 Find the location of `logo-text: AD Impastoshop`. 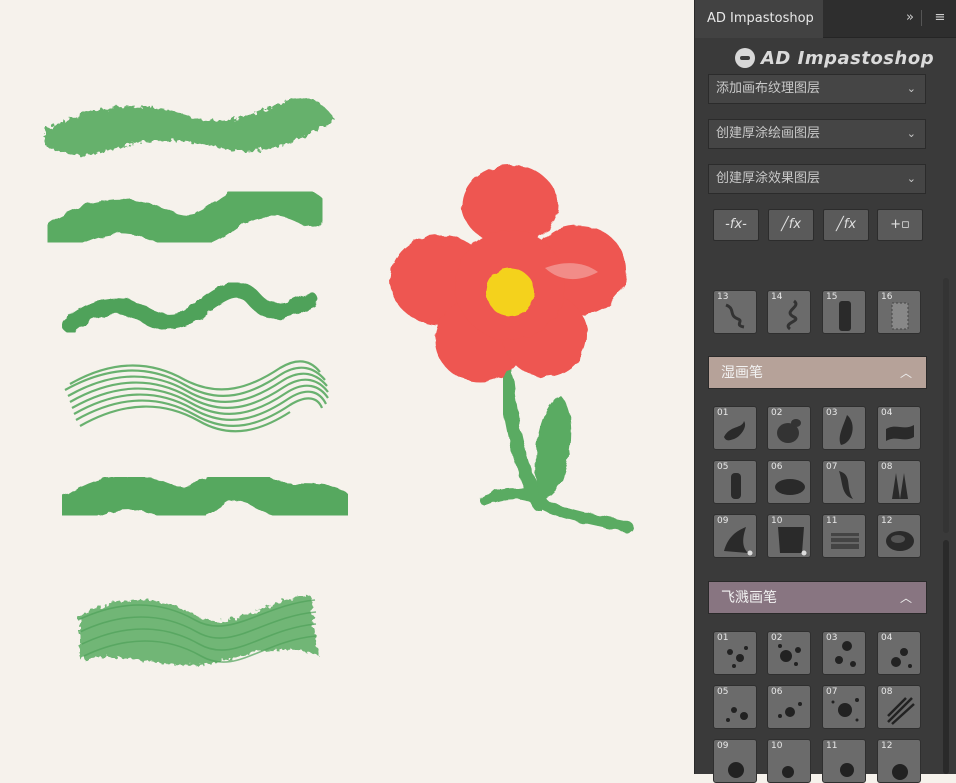

logo-text: AD Impastoshop is located at coordinates (848, 58).